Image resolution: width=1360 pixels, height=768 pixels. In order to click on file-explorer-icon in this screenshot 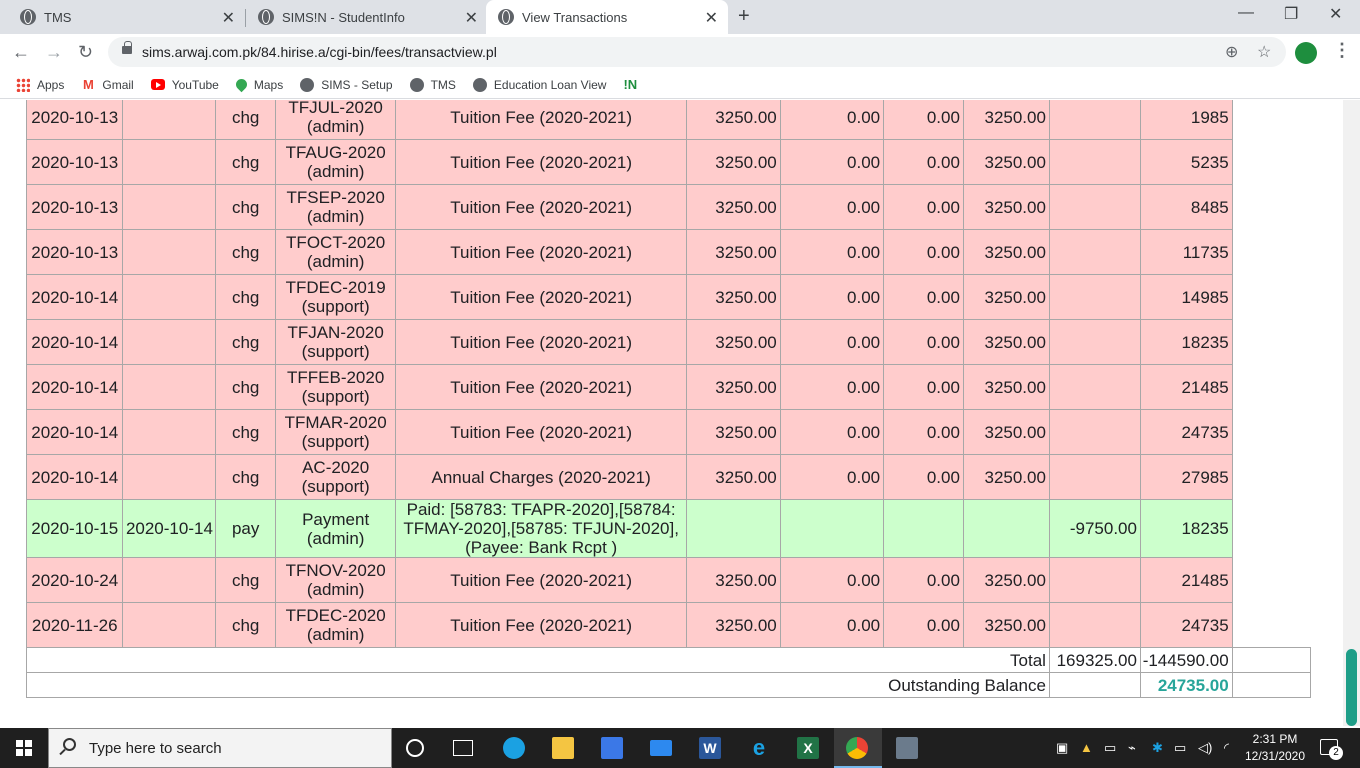, I will do `click(563, 748)`.